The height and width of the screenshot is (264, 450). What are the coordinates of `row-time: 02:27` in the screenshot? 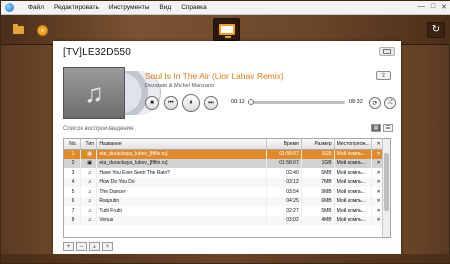 It's located at (284, 211).